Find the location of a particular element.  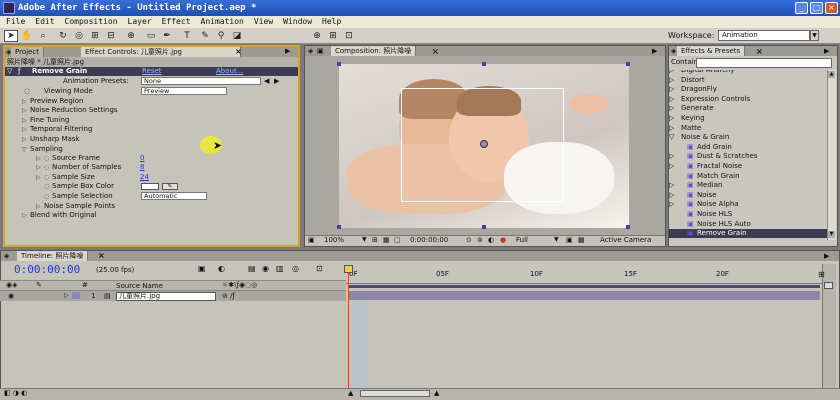

blend-with-original-row: ▷ Blend with Original is located at coordinates (59, 215).